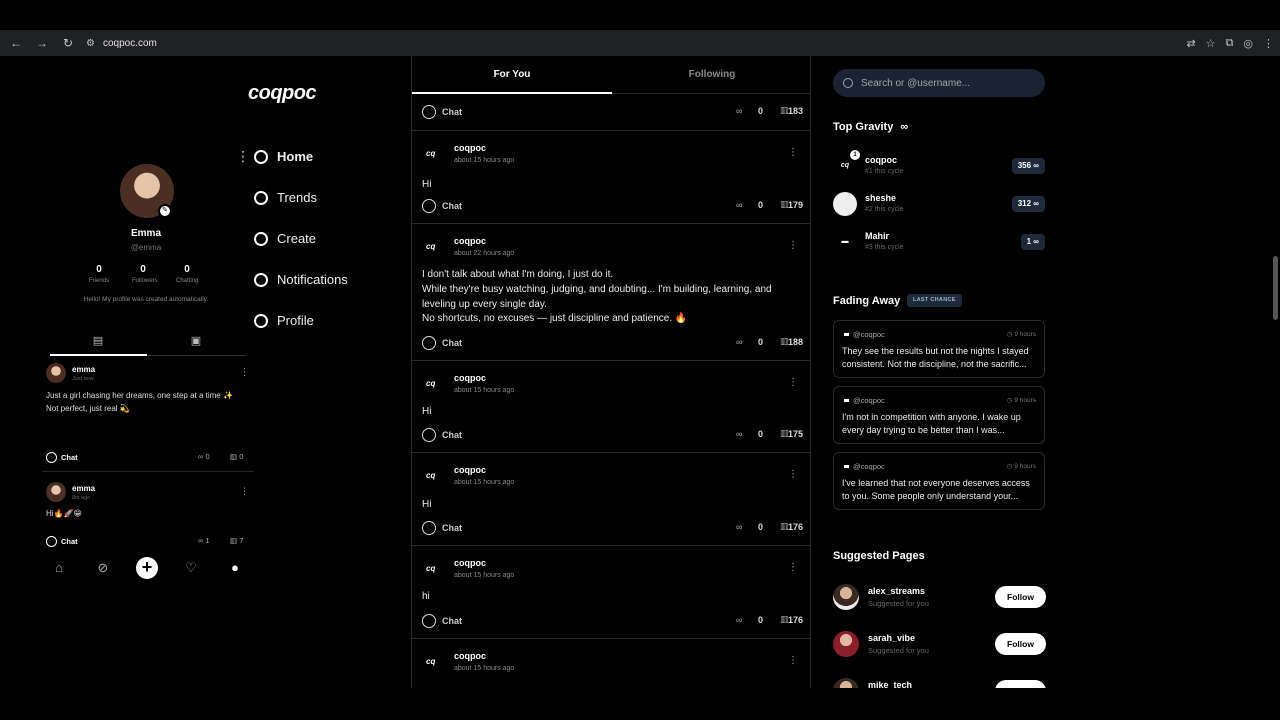  What do you see at coordinates (68, 43) in the screenshot?
I see `reload-icon: ↻` at bounding box center [68, 43].